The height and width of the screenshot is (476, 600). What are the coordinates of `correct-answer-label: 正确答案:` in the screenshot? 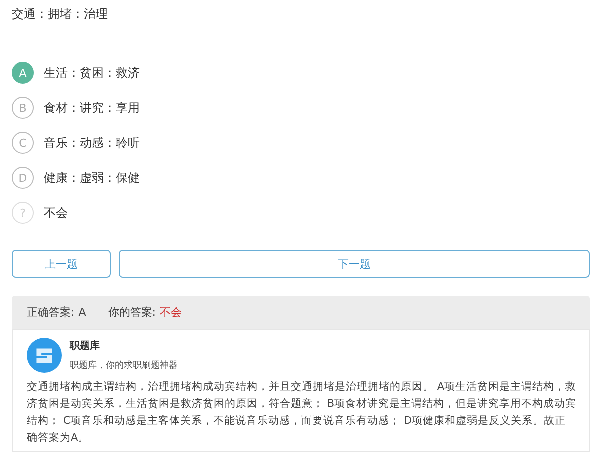 It's located at (51, 312).